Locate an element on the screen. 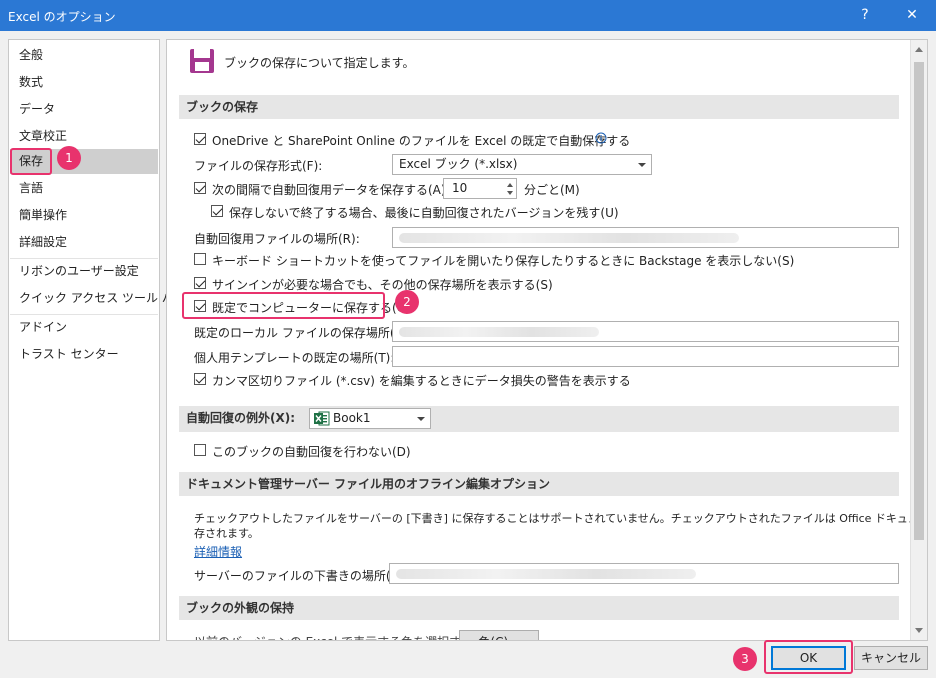  page-heading: ブックの保存について指定します。 is located at coordinates (319, 63).